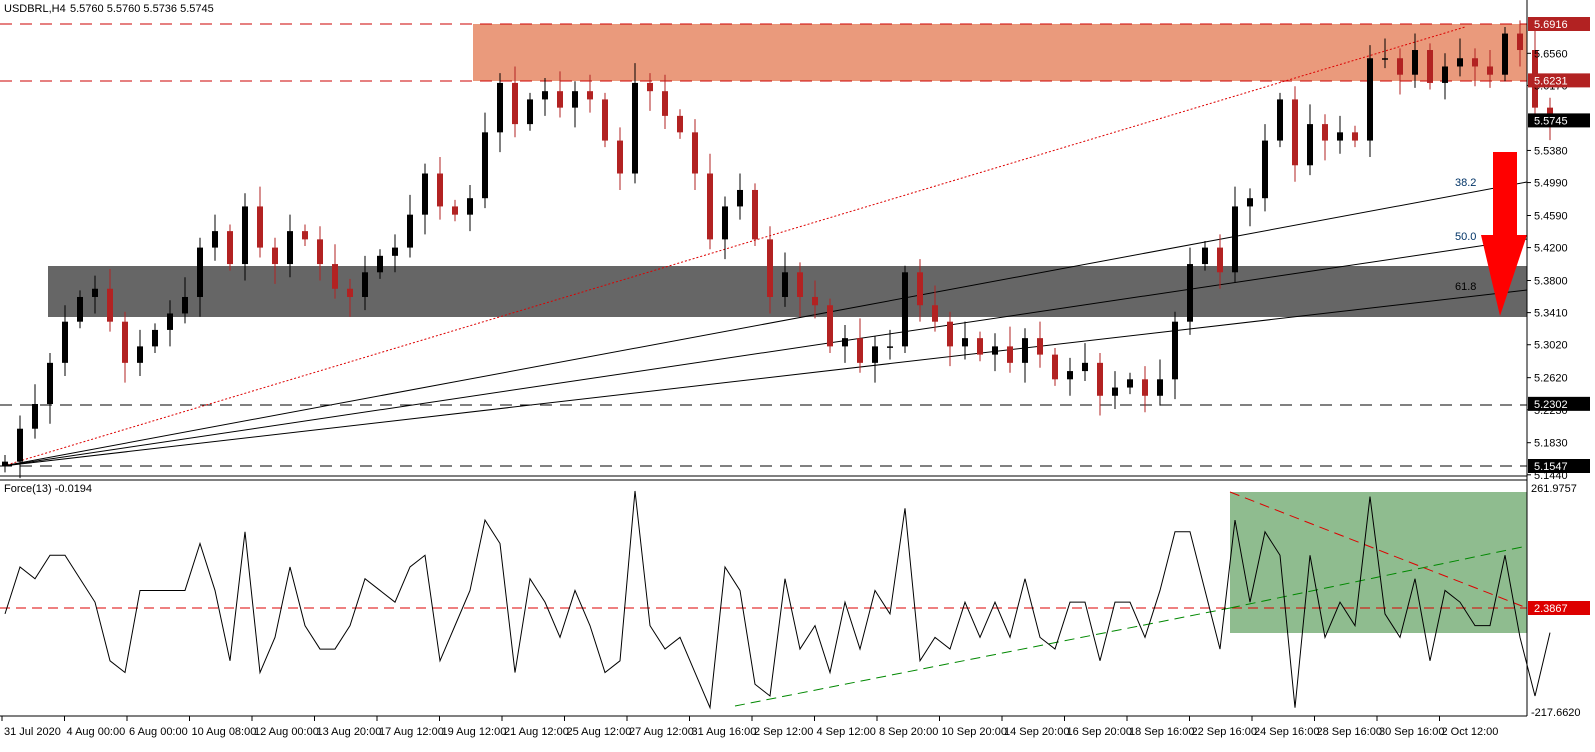 The image size is (1595, 752). What do you see at coordinates (1470, 732) in the screenshot?
I see `time-tick-label: 2 Oct 12:00` at bounding box center [1470, 732].